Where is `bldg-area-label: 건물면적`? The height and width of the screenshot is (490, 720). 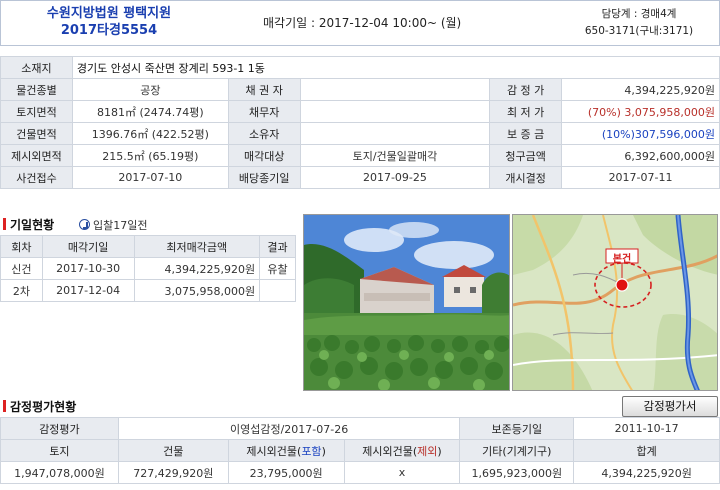
bldg-area-label: 건물면적 is located at coordinates (36, 133).